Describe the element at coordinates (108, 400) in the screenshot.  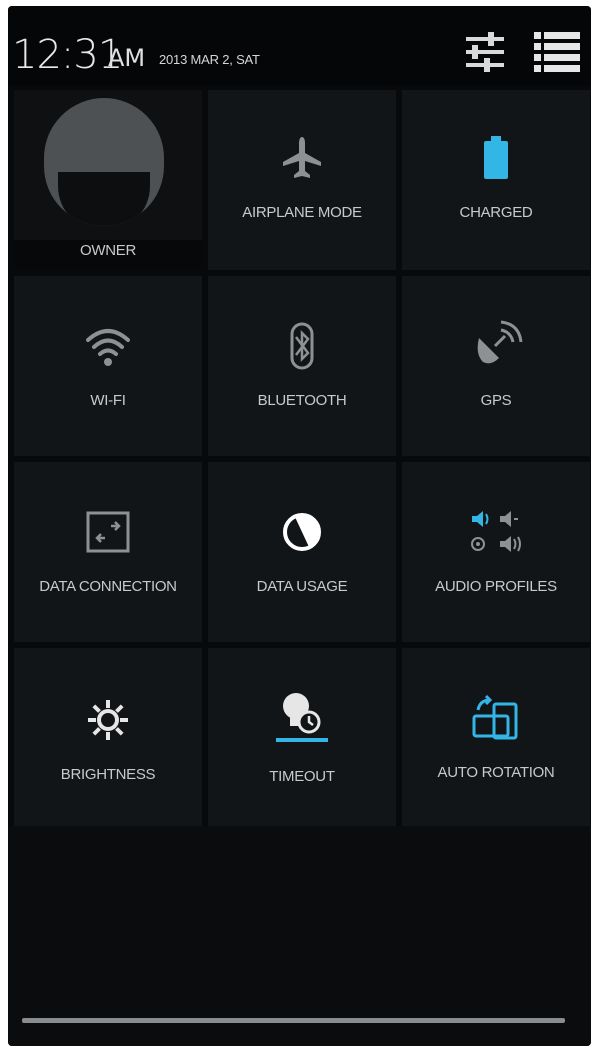
I see `tile-label: WI-FI` at that location.